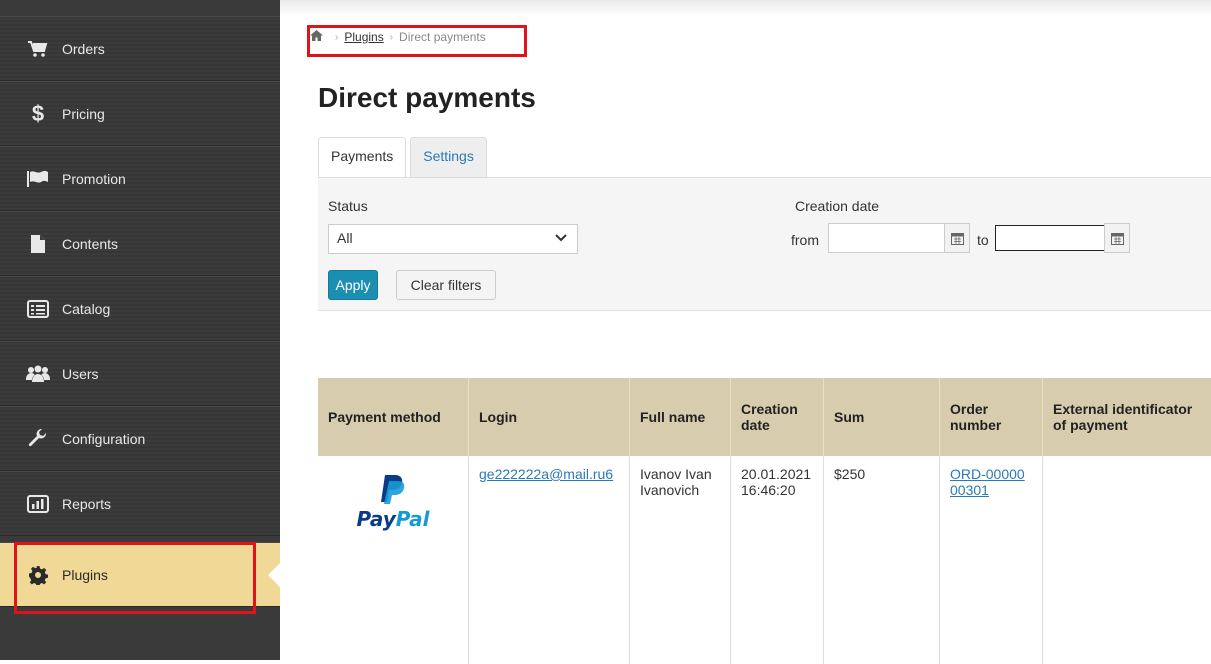 This screenshot has height=664, width=1211. What do you see at coordinates (1127, 417) in the screenshot?
I see `column-header-external-id: External identificator of payment` at bounding box center [1127, 417].